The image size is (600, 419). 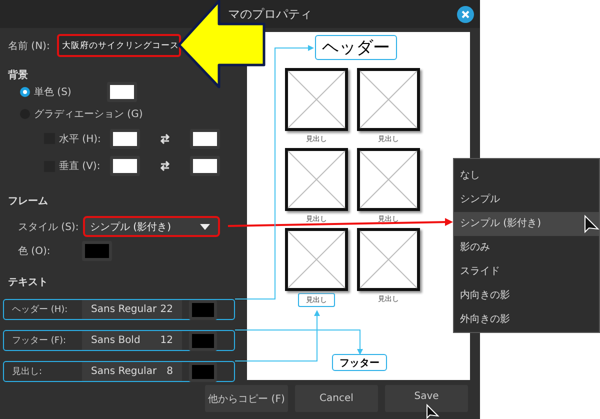 What do you see at coordinates (426, 398) in the screenshot?
I see `dialog-button: Save` at bounding box center [426, 398].